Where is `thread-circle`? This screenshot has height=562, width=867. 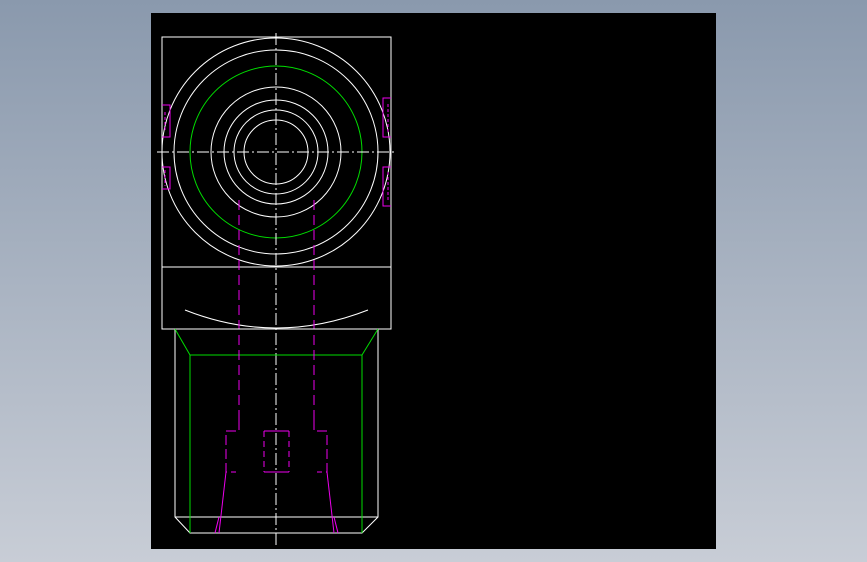
thread-circle is located at coordinates (276, 152).